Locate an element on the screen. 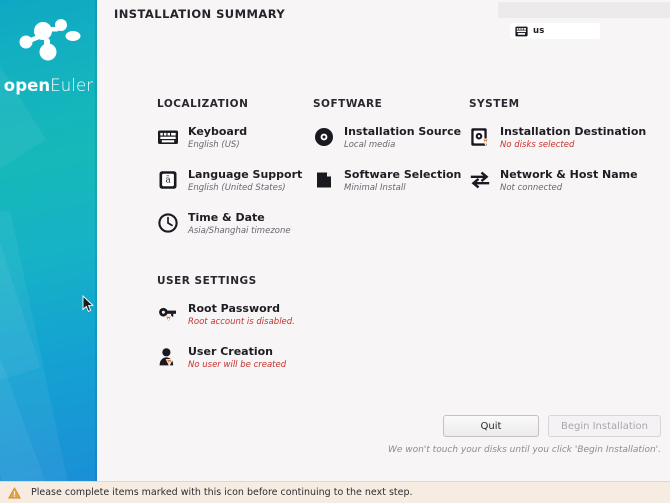 The image size is (670, 503). brand-name: openEuler is located at coordinates (48, 85).